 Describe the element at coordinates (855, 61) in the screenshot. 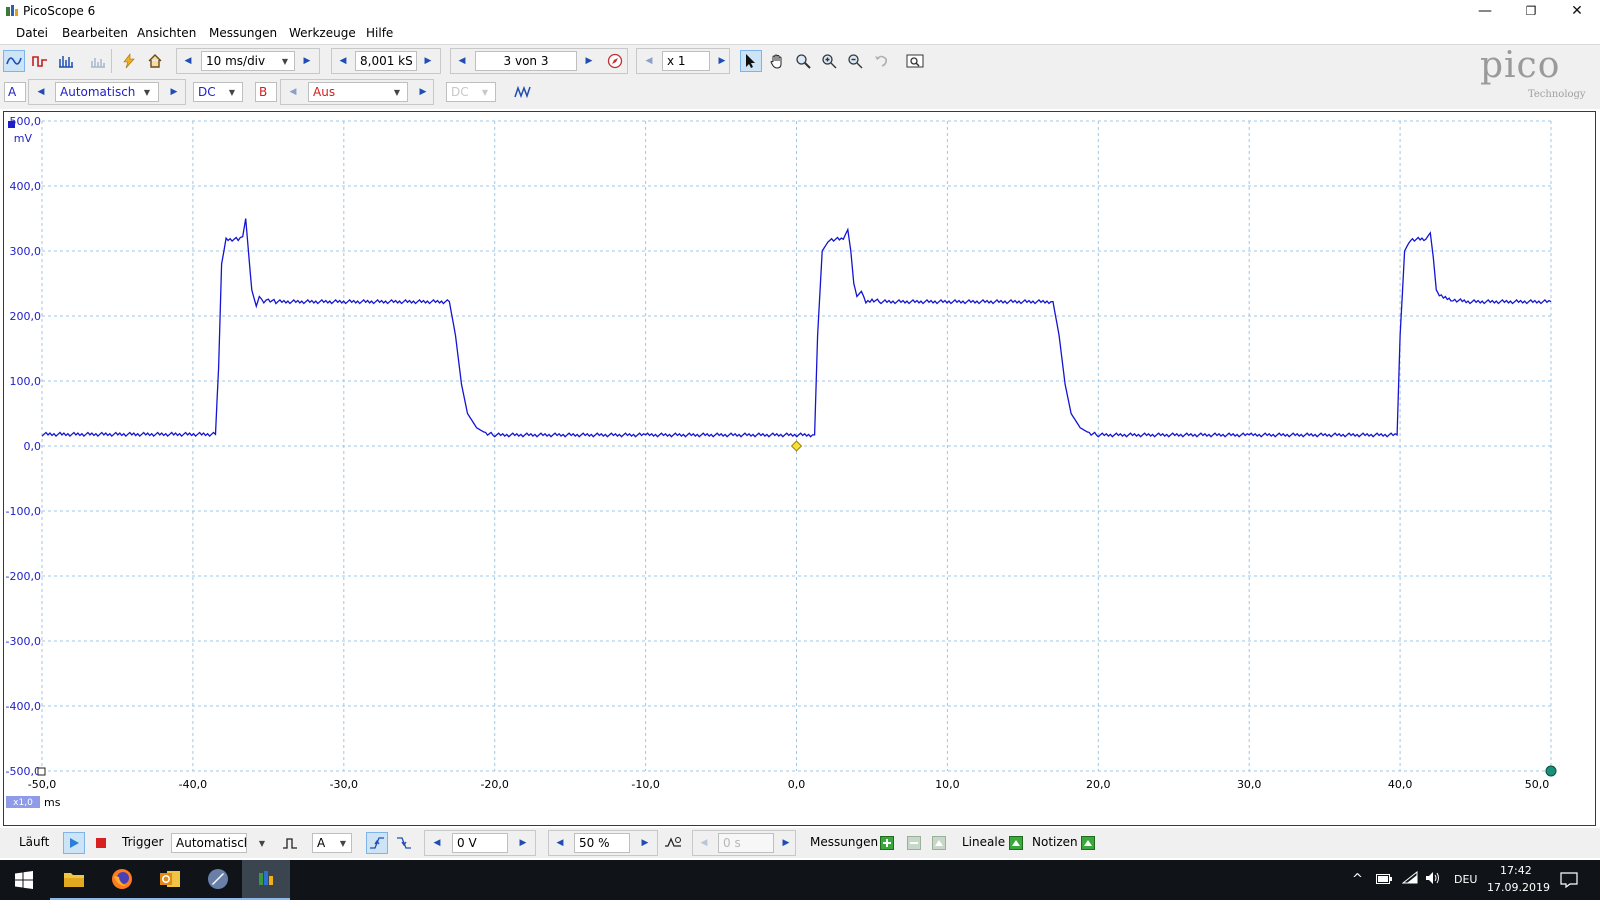

I see `zoom-out-icon` at that location.